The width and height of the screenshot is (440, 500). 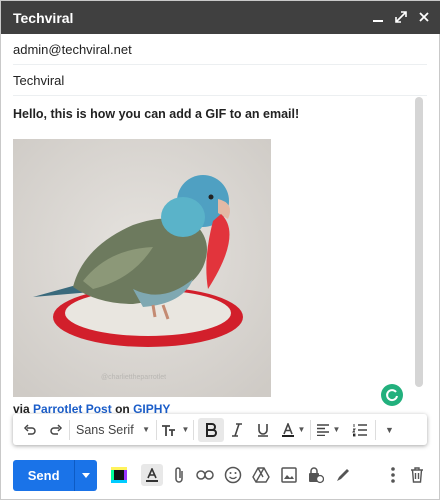 I want to click on numbered-list-icon, so click(x=360, y=430).